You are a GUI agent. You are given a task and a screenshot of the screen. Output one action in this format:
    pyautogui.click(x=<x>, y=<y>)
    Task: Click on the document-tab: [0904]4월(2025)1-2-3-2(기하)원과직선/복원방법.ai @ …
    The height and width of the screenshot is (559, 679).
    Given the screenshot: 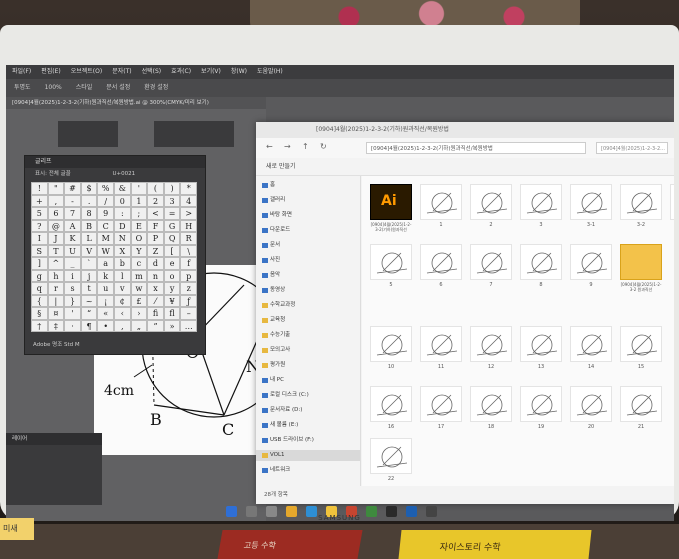 What is the action you would take?
    pyautogui.click(x=136, y=103)
    